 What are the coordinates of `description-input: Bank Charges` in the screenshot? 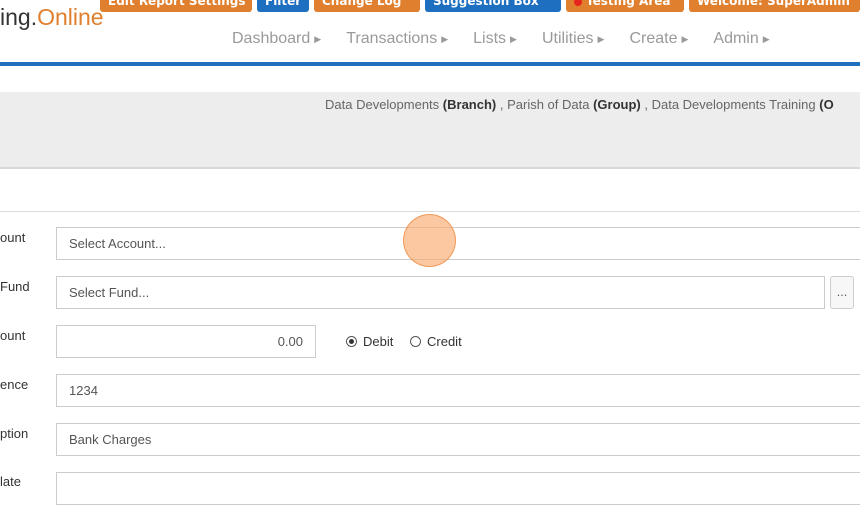 It's located at (458, 439).